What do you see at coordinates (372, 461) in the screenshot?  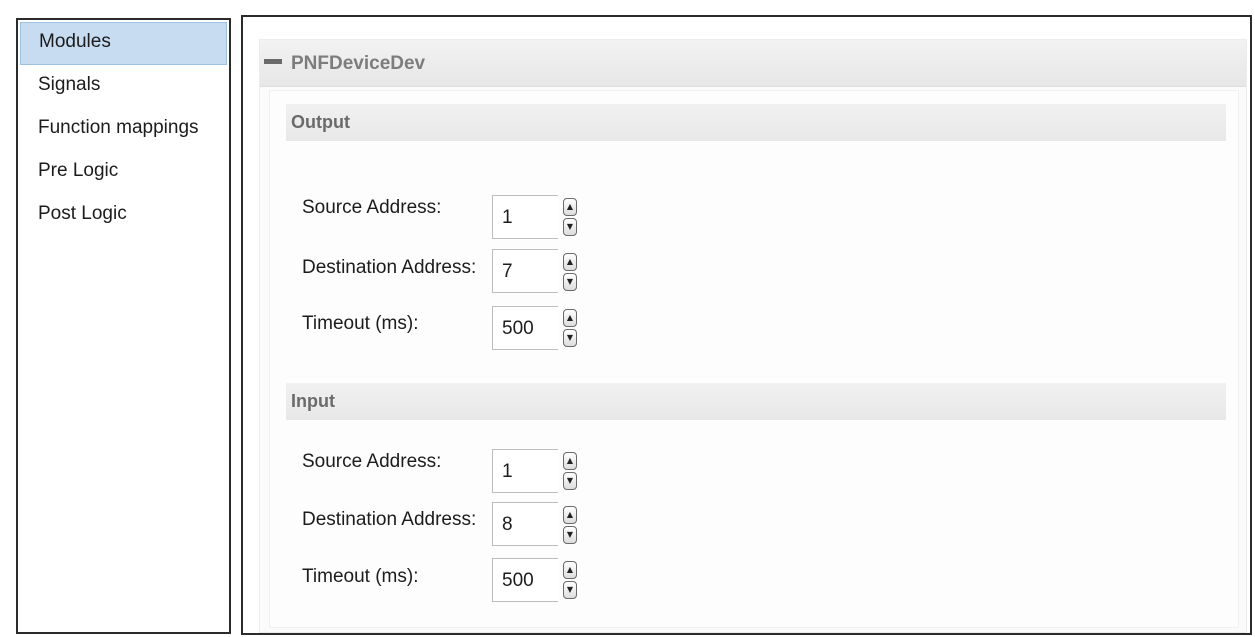 I see `input-source-address-label: Source Address:` at bounding box center [372, 461].